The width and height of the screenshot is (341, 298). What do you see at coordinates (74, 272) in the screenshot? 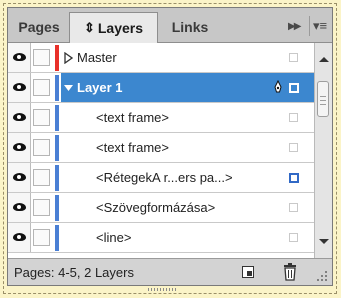
I see `status-text: Pages: 4-5, 2 Layers` at bounding box center [74, 272].